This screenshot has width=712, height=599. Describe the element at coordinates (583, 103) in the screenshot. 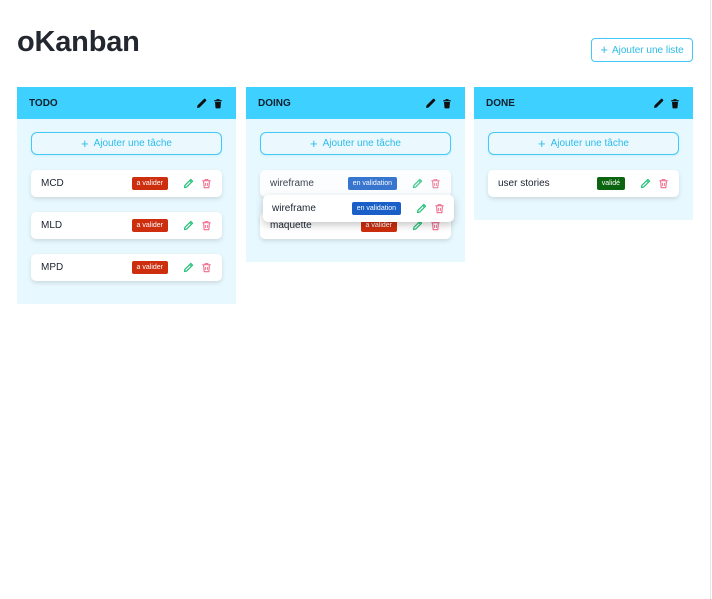

I see `list-header: DONE` at that location.